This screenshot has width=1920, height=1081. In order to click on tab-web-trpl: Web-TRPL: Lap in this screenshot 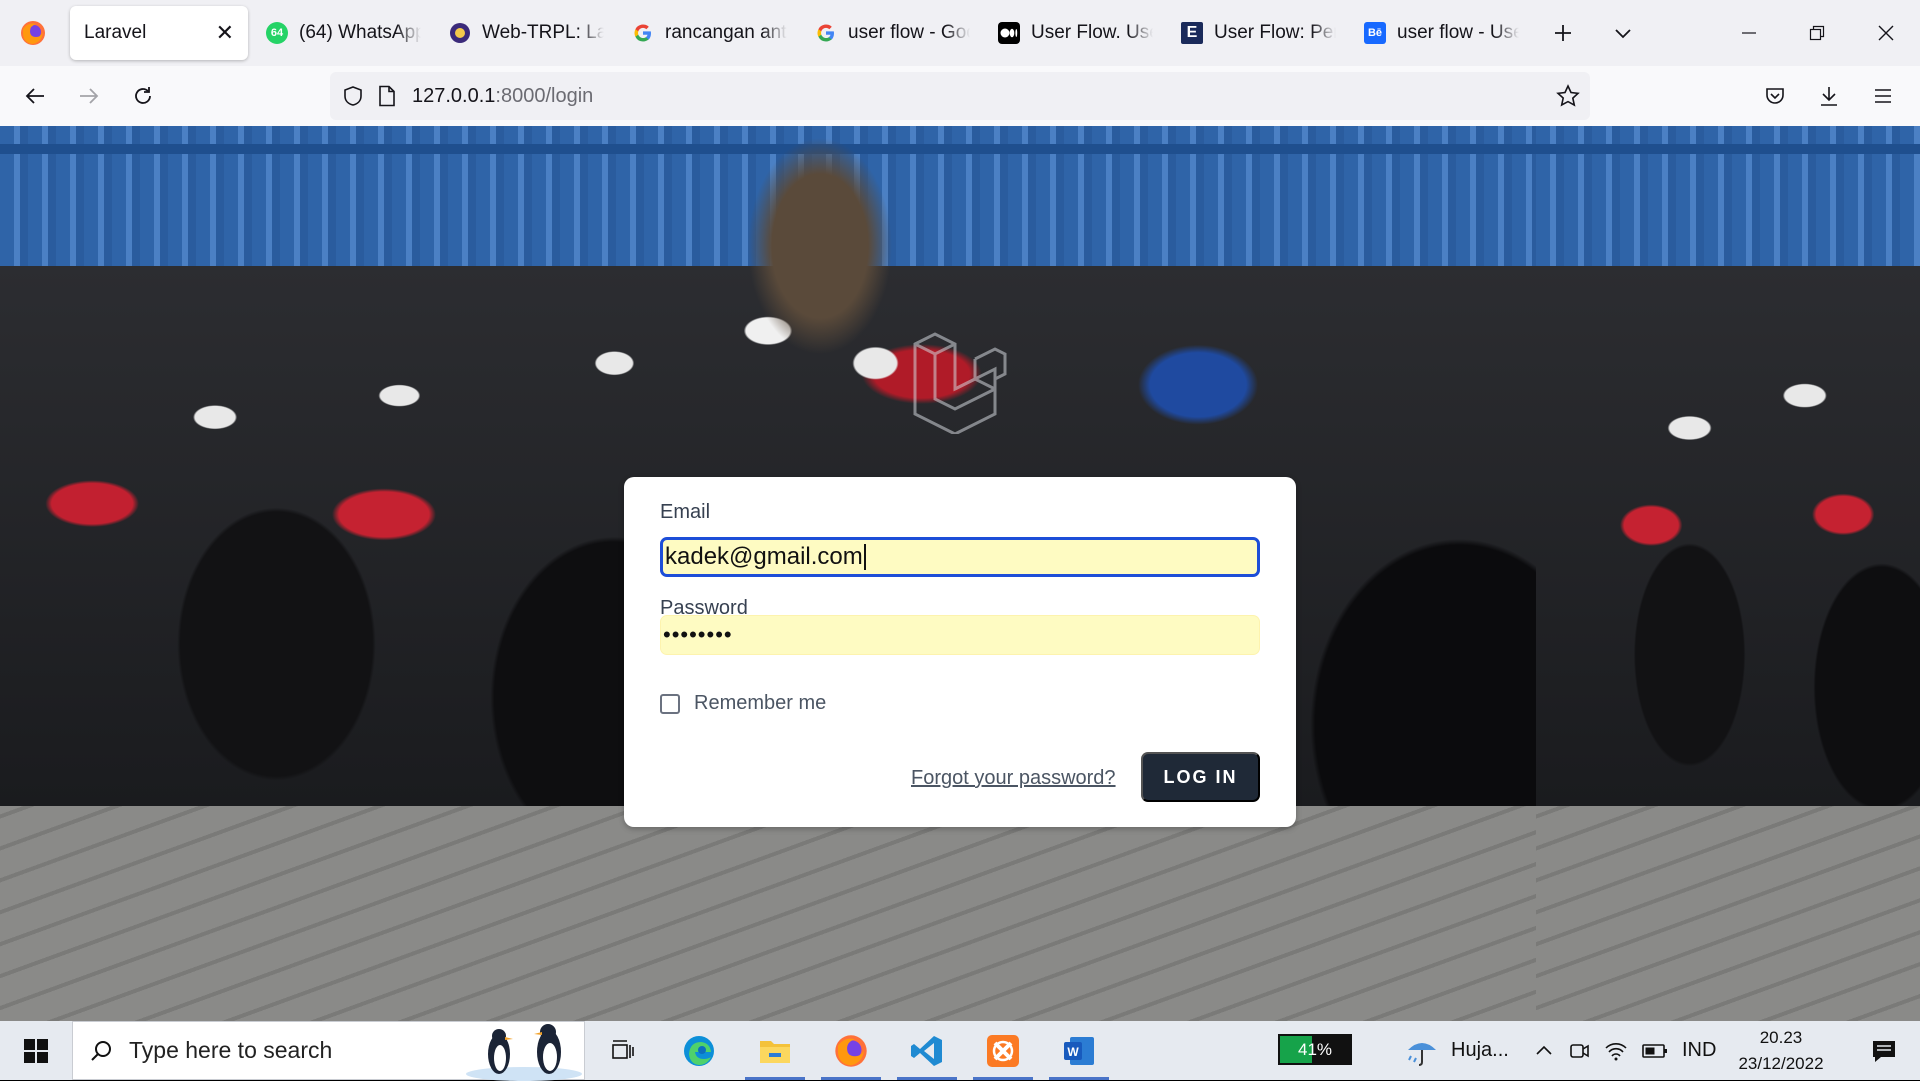, I will do `click(526, 33)`.